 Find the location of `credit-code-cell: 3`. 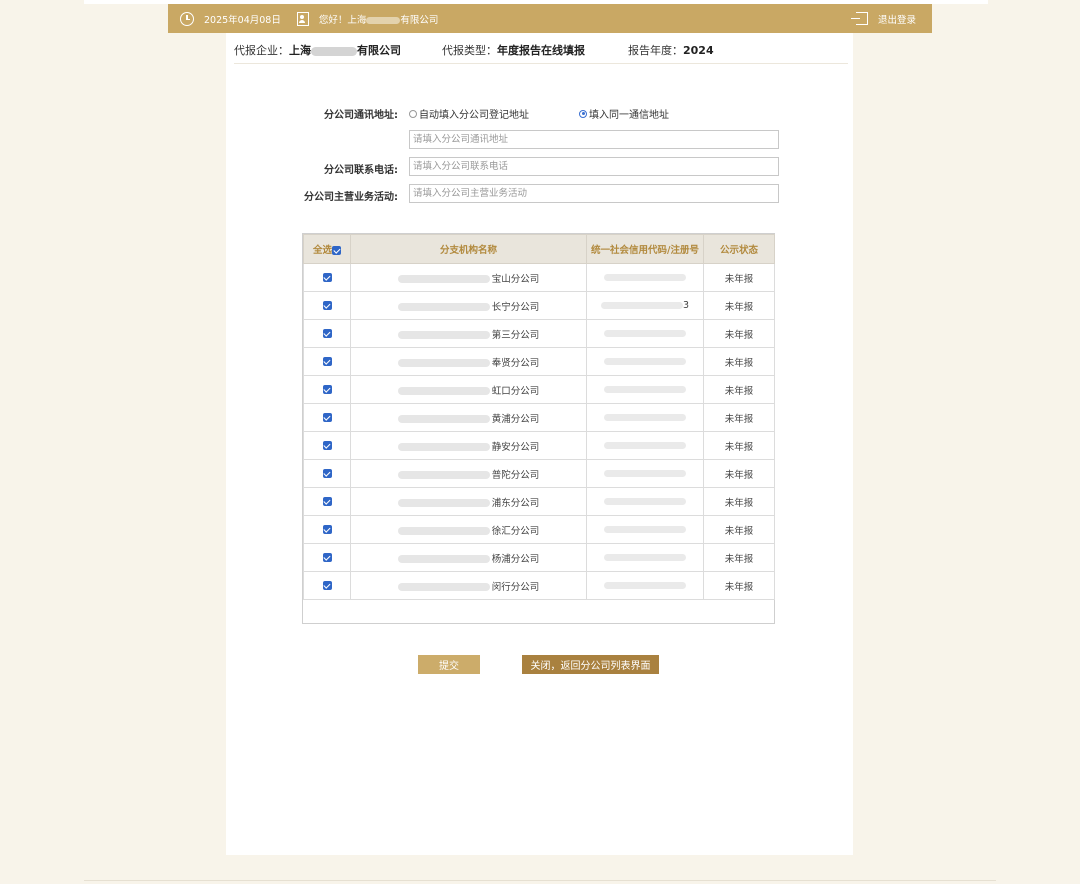

credit-code-cell: 3 is located at coordinates (645, 305).